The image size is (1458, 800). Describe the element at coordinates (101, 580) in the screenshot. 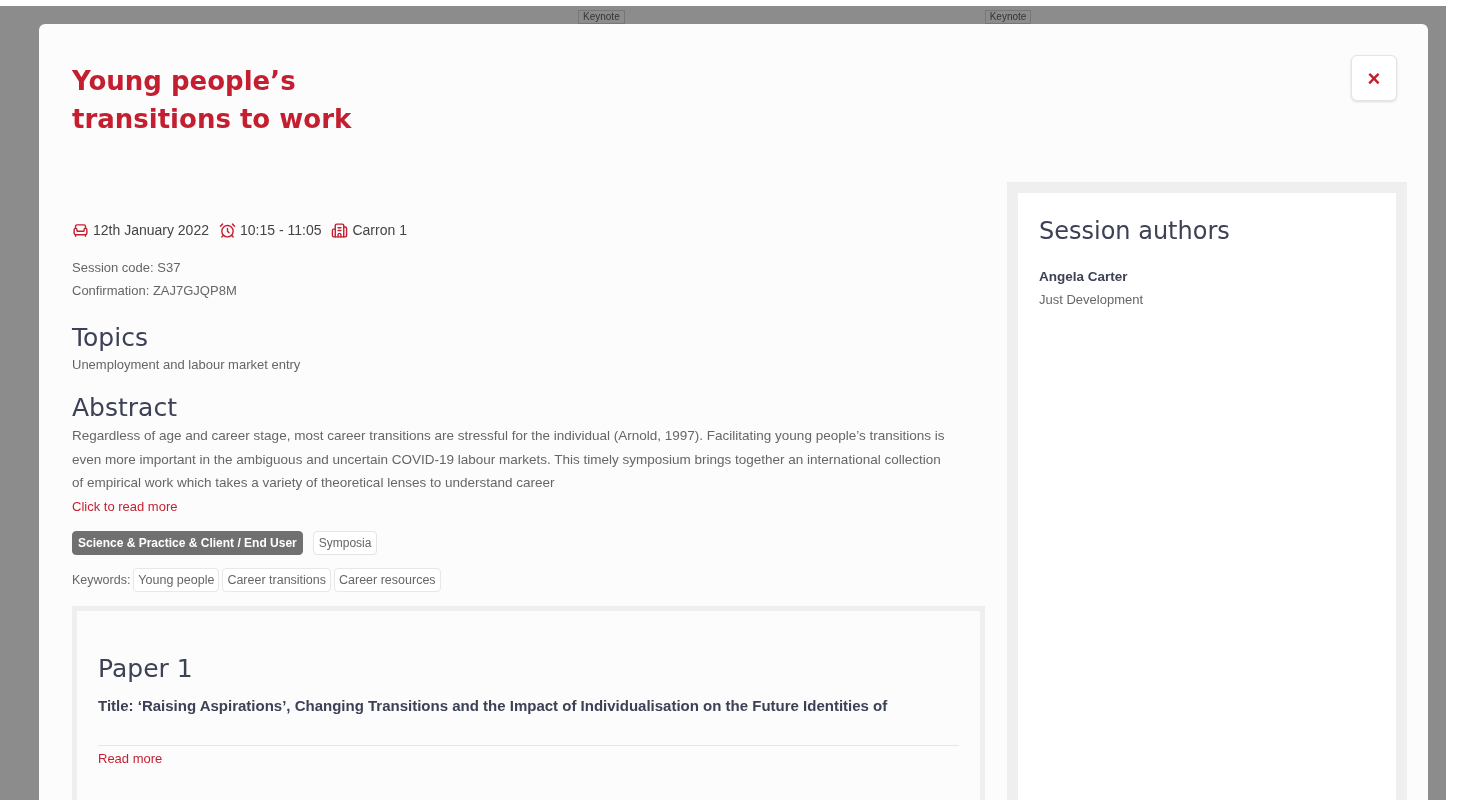

I see `keywords-label: Keywords:` at that location.